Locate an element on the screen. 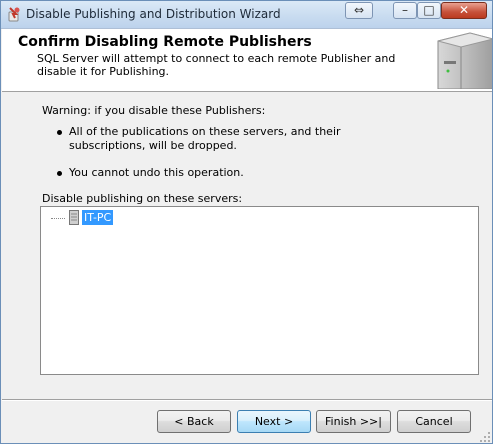 The image size is (493, 444). maximize-icon: □ is located at coordinates (429, 10).